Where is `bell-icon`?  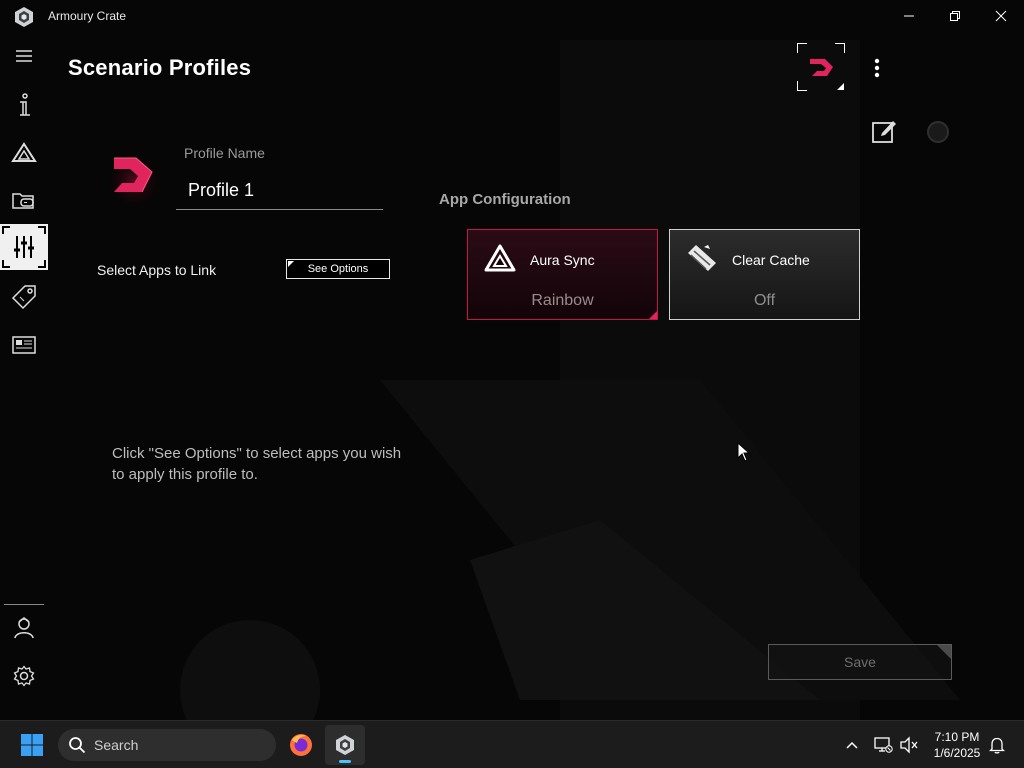 bell-icon is located at coordinates (997, 745).